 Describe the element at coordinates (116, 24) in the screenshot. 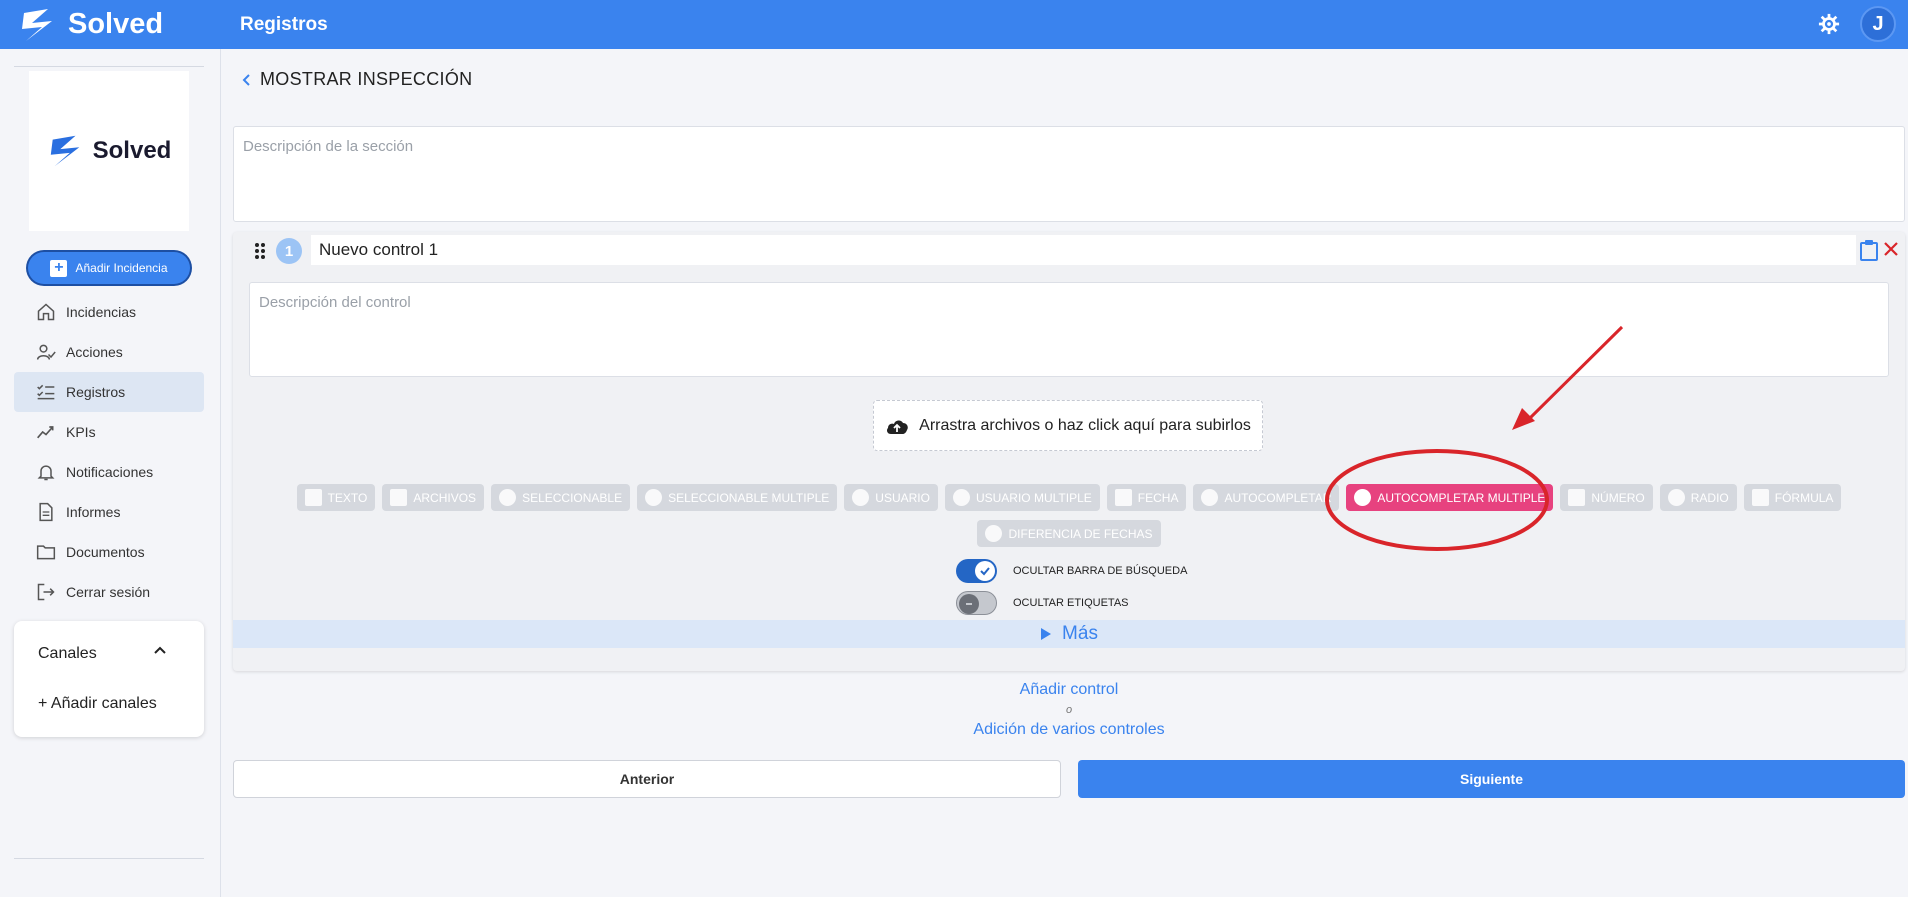

I see `brand-name: Solved` at that location.